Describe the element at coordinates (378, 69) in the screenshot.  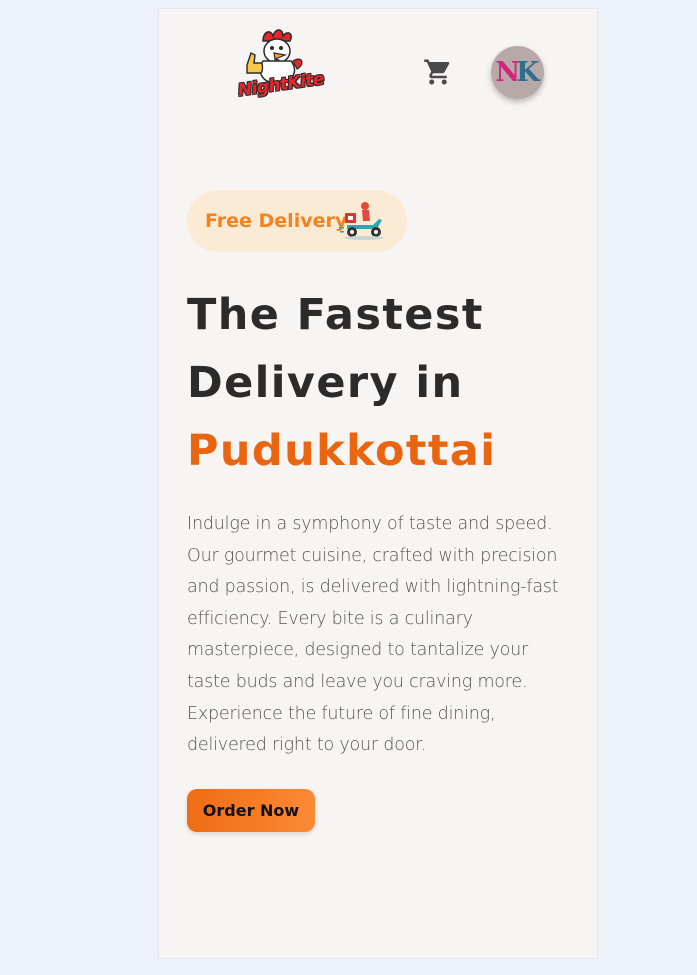
I see `top-navbar: NightKite N K` at that location.